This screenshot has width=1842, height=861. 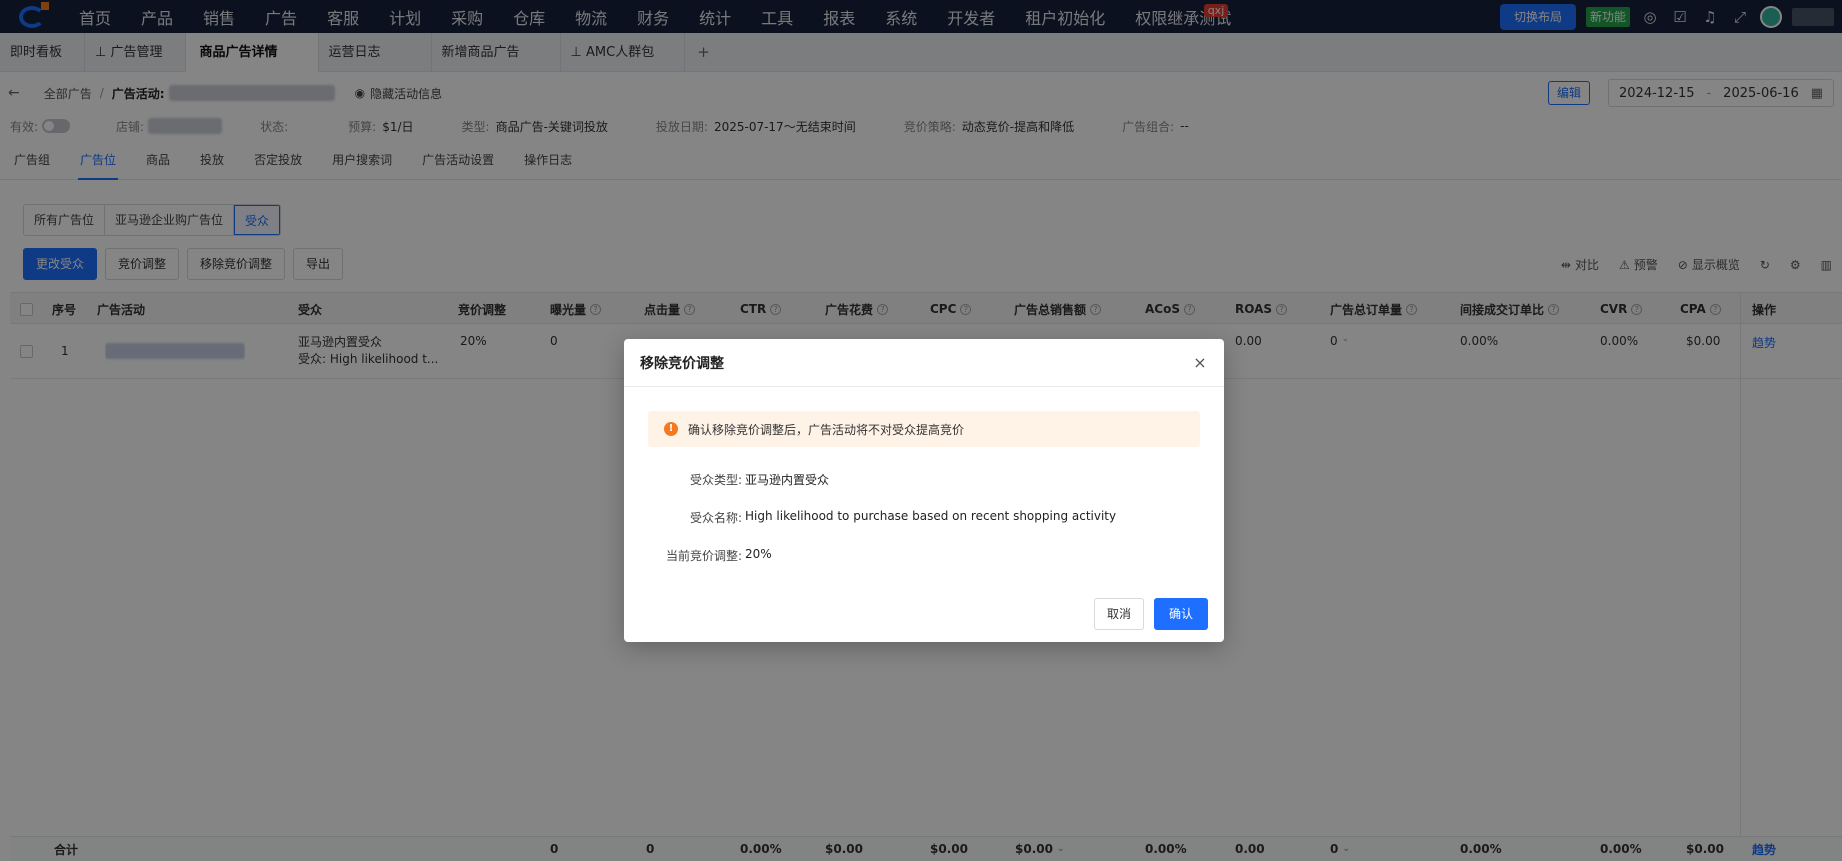 I want to click on cancel-button: 取消, so click(x=1118, y=614).